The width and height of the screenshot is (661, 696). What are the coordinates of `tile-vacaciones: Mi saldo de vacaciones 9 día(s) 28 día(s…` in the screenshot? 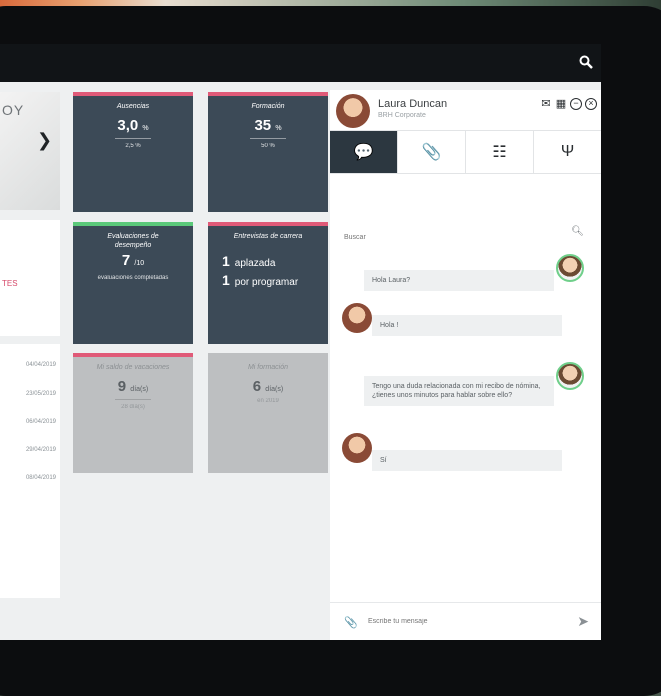 It's located at (133, 413).